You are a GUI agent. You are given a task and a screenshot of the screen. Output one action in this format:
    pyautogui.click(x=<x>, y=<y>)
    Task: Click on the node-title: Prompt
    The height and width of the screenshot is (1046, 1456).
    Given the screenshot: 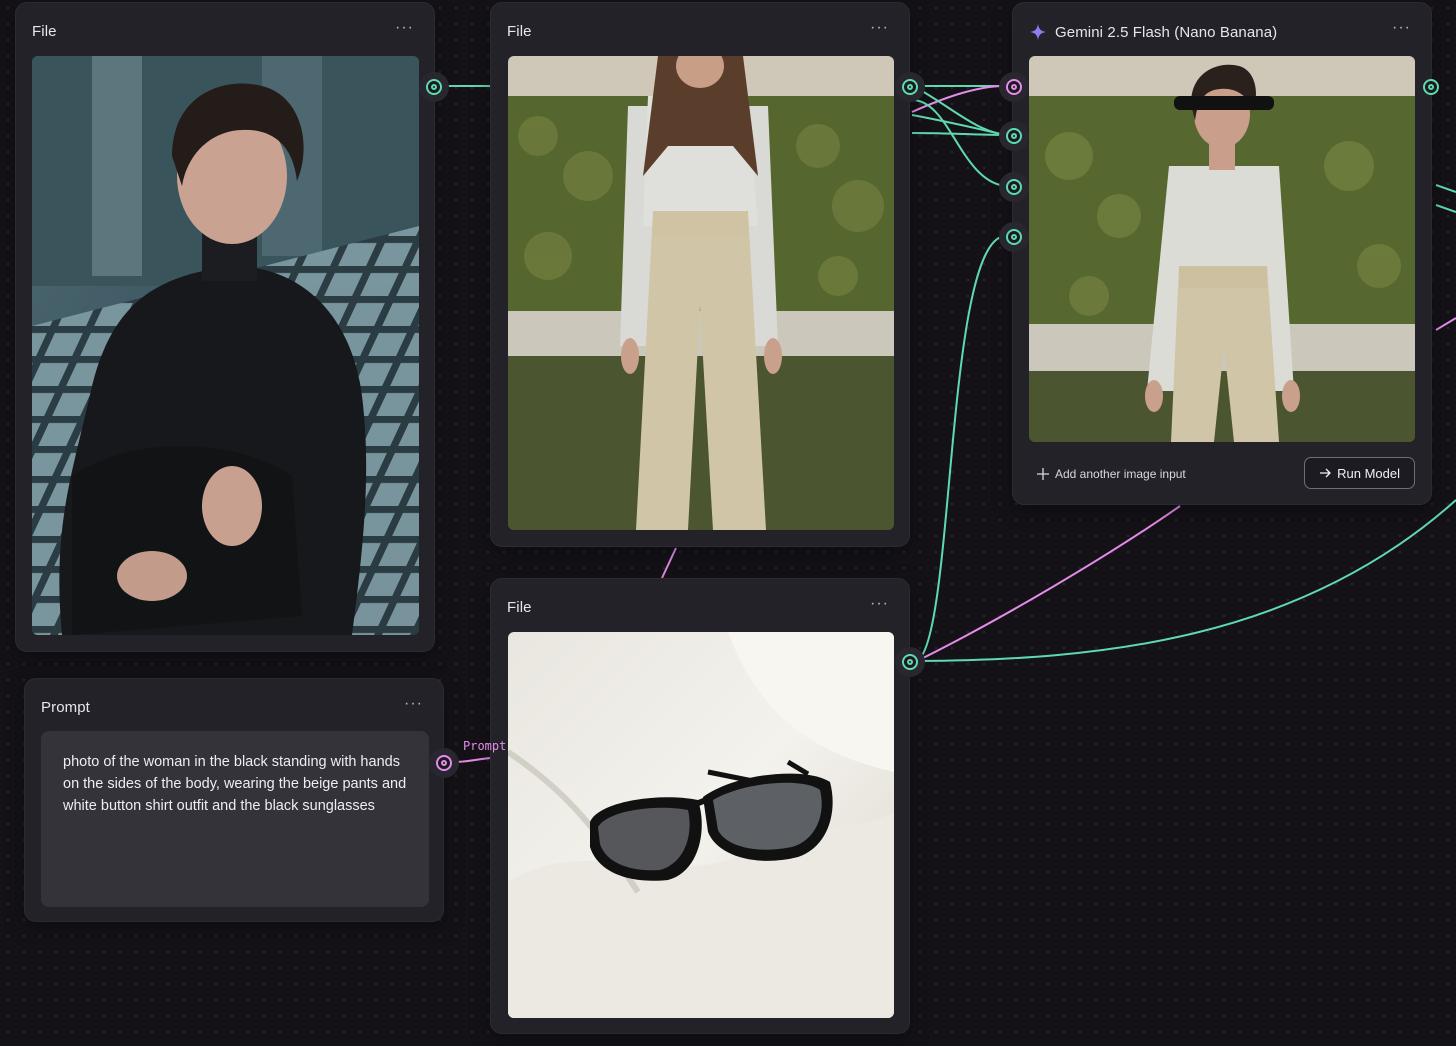 What is the action you would take?
    pyautogui.click(x=65, y=707)
    